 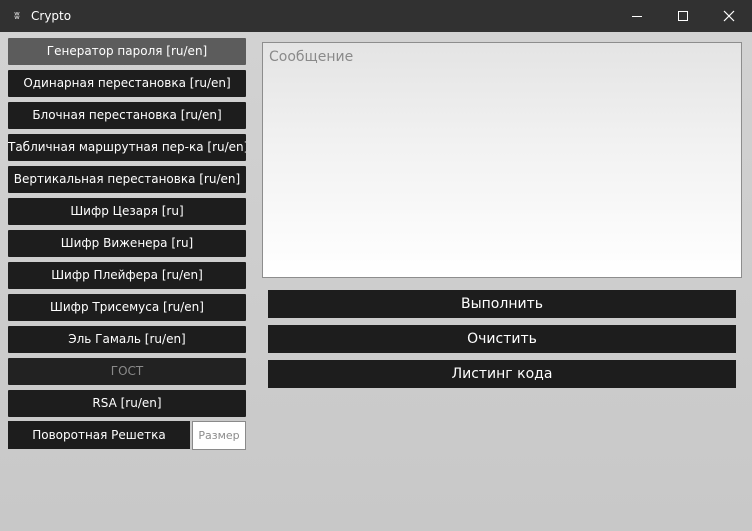 I want to click on sidebar-item-block-permutation: Блочная перестановка [ru/en], so click(x=127, y=115).